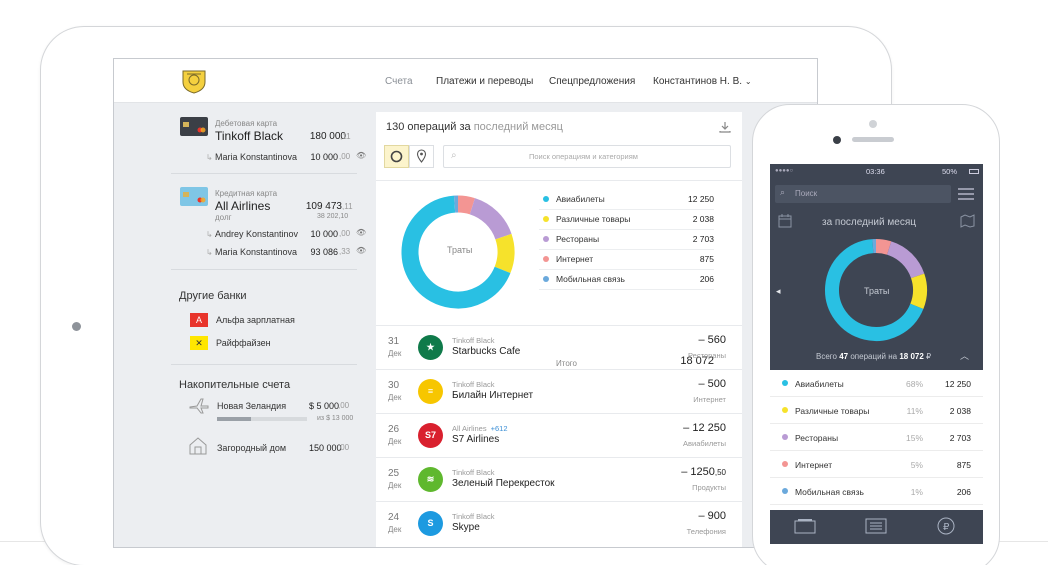  I want to click on bank-name: Альфа зарплатная, so click(255, 320).